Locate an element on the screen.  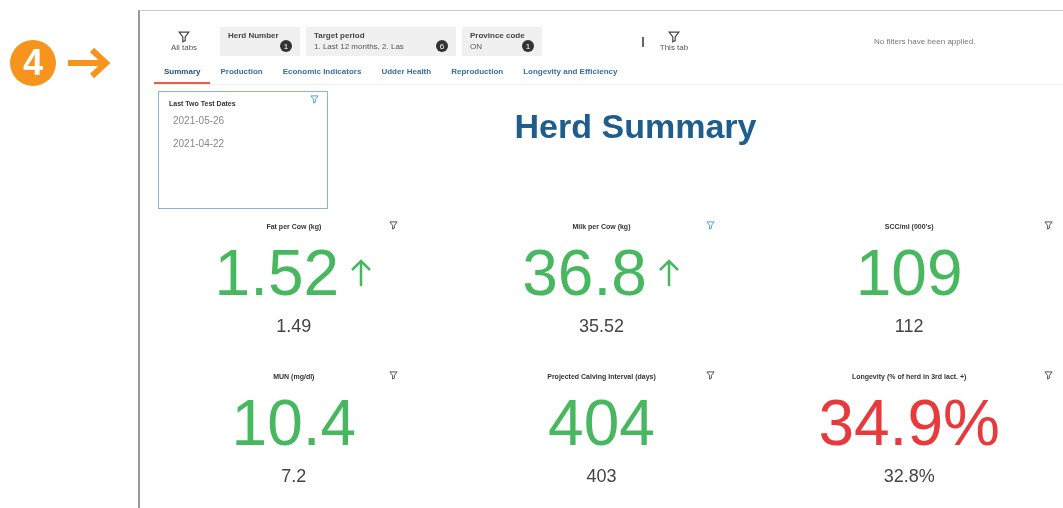
filter-scope-label: All tabs is located at coordinates (184, 47).